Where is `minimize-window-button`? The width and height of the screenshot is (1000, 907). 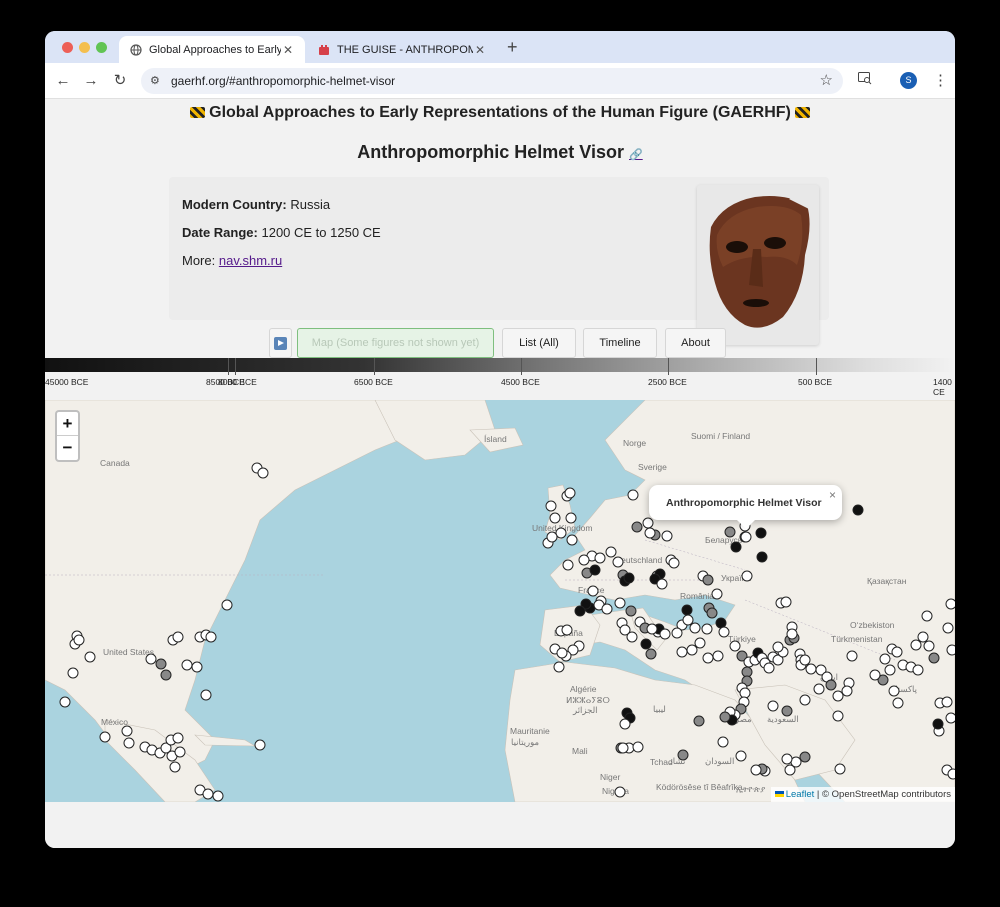
minimize-window-button is located at coordinates (84, 47).